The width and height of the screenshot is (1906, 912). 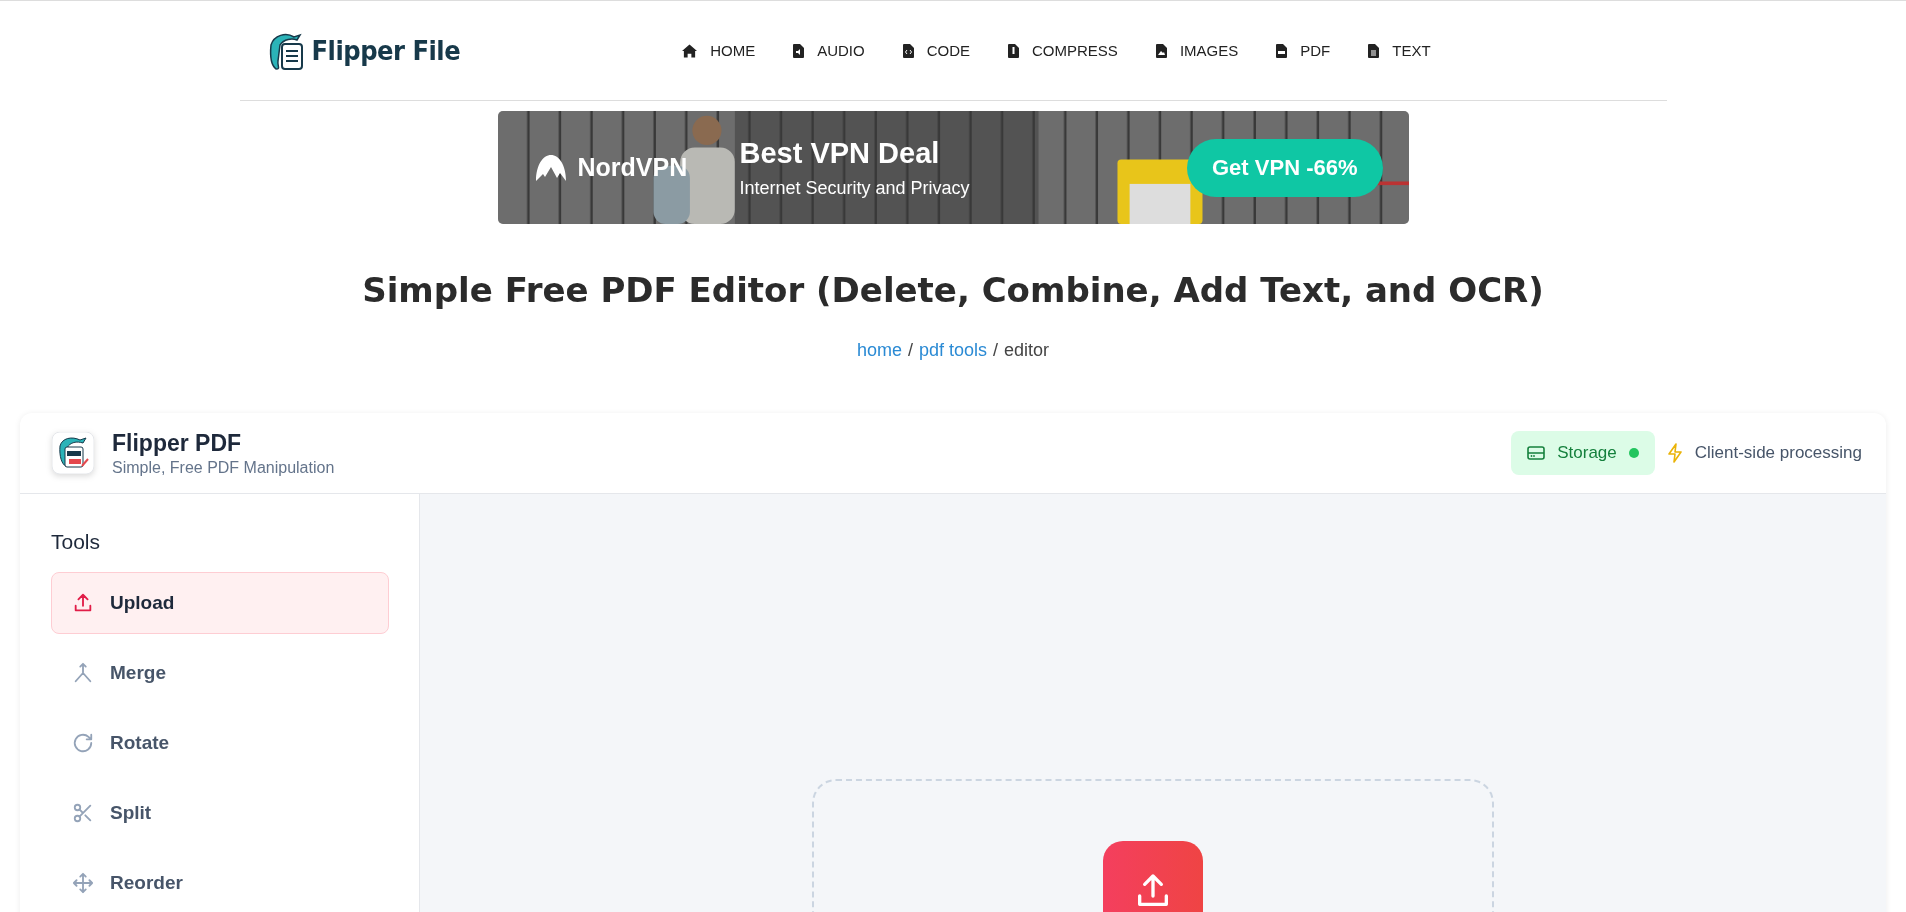 What do you see at coordinates (1303, 50) in the screenshot?
I see `nav-link: PDF` at bounding box center [1303, 50].